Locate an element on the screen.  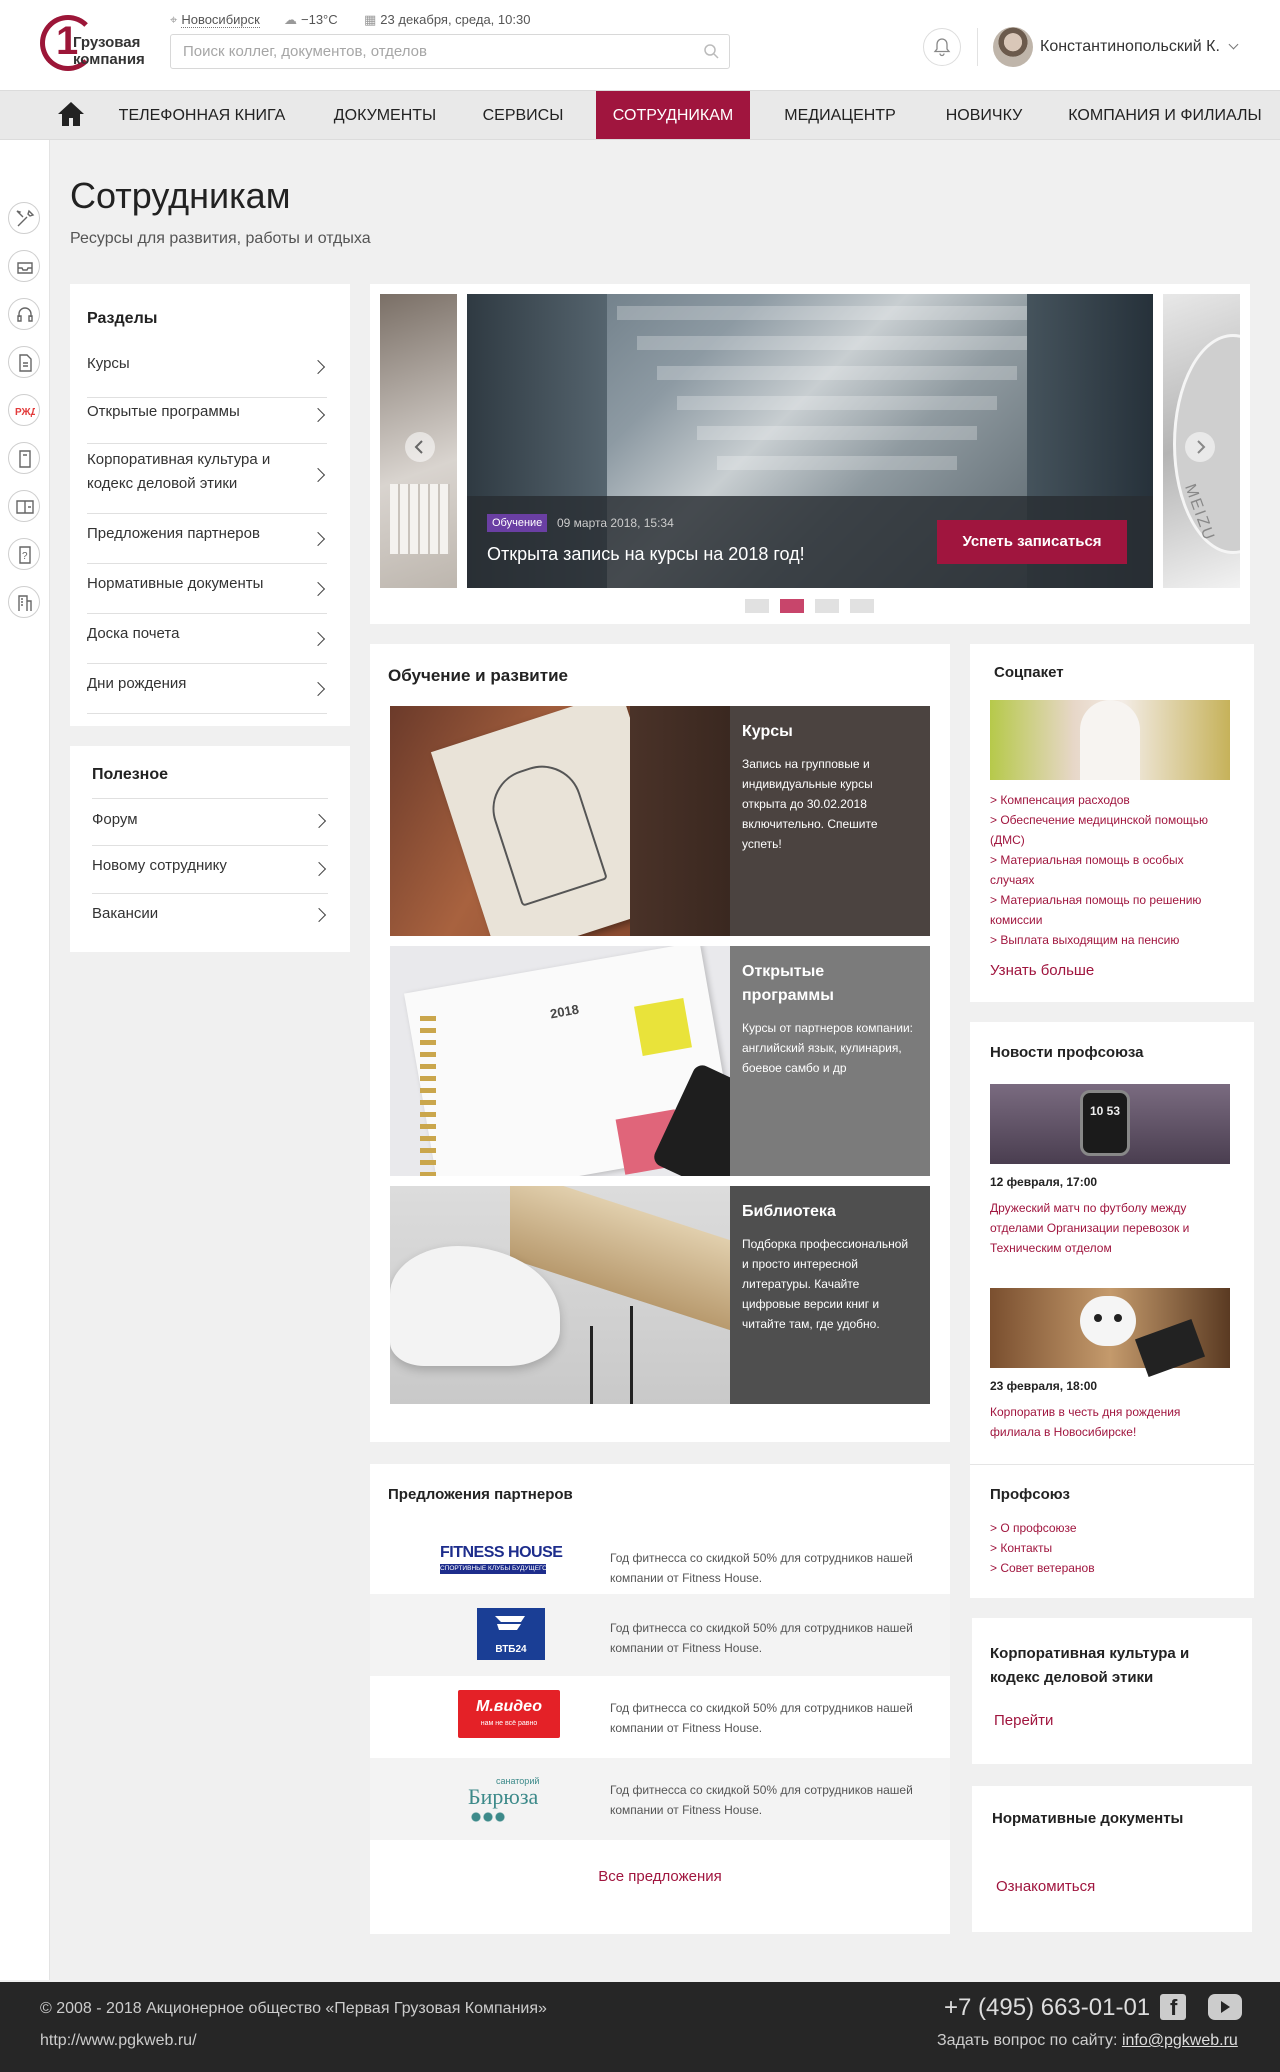
current-date: ▦ 23 декабря, среда, 10:30 is located at coordinates (447, 20).